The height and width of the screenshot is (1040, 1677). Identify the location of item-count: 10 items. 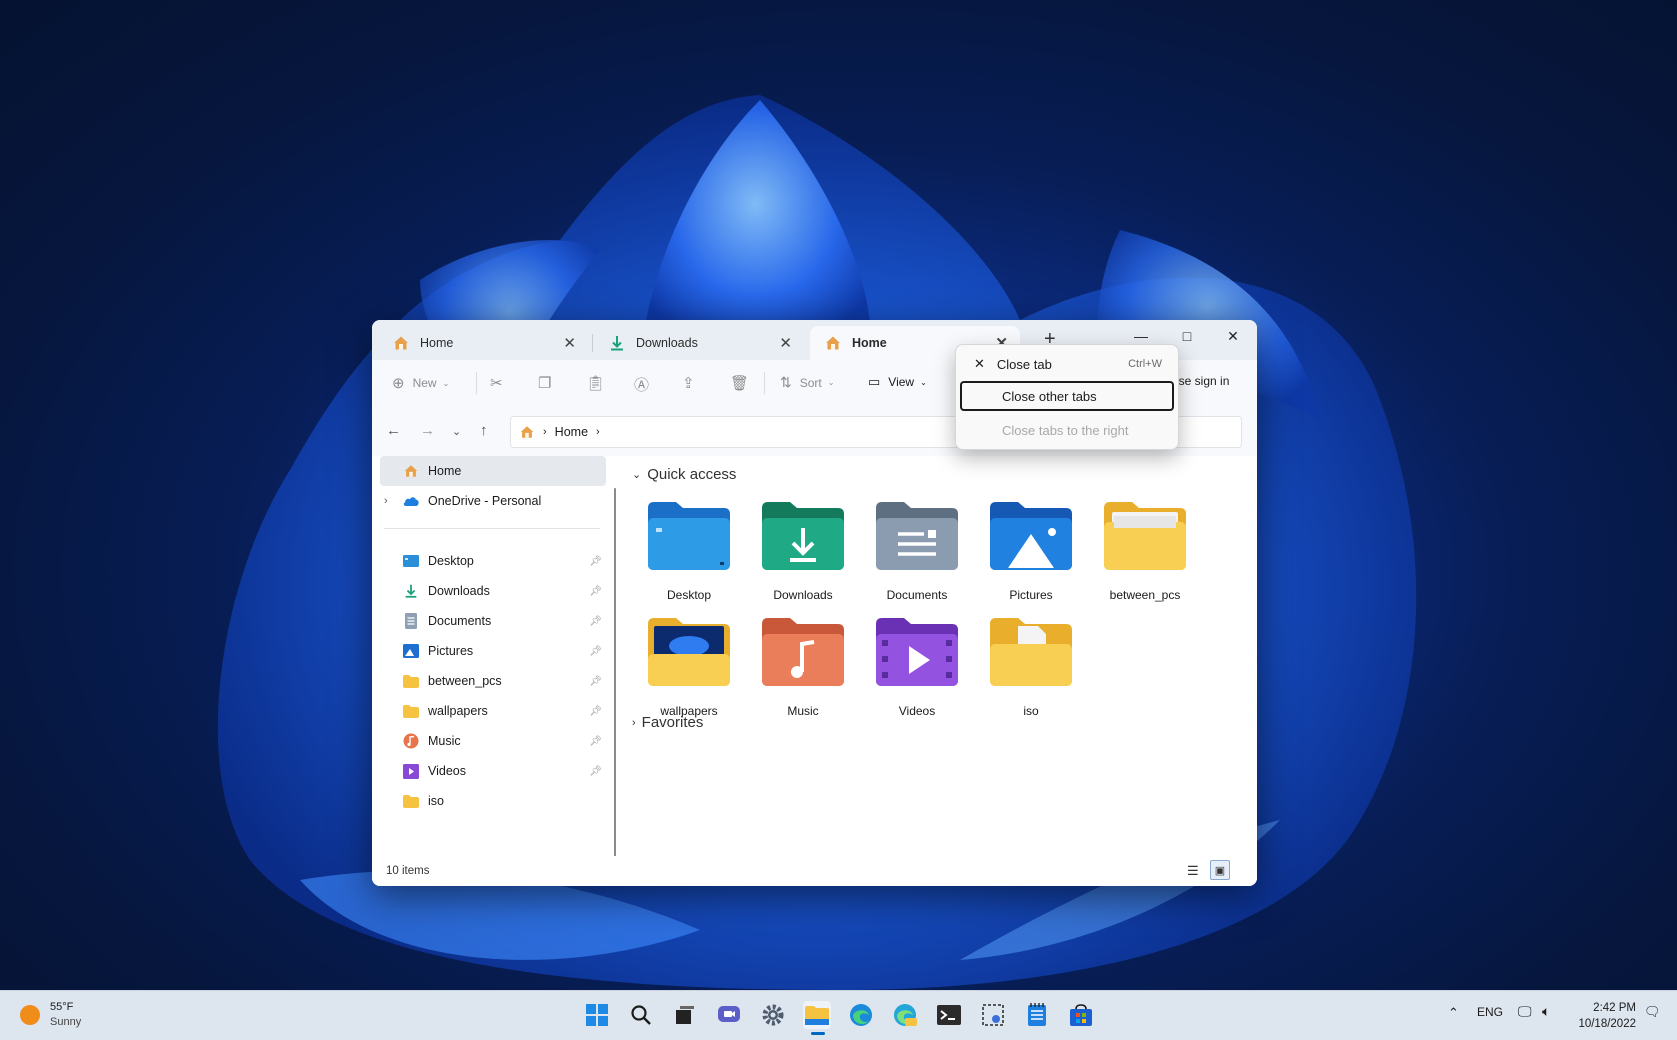
(408, 871).